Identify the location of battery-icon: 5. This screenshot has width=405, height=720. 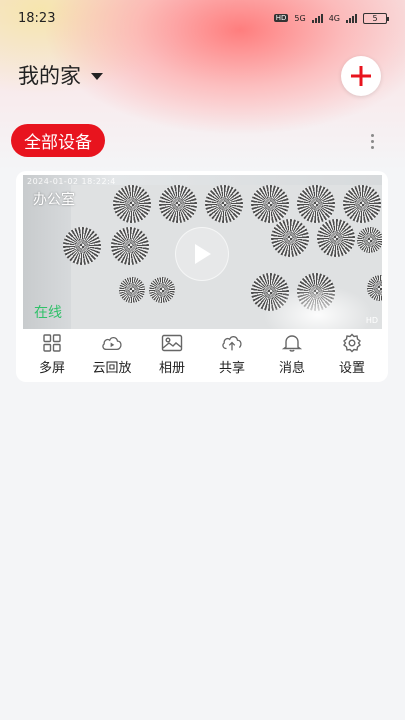
(376, 18).